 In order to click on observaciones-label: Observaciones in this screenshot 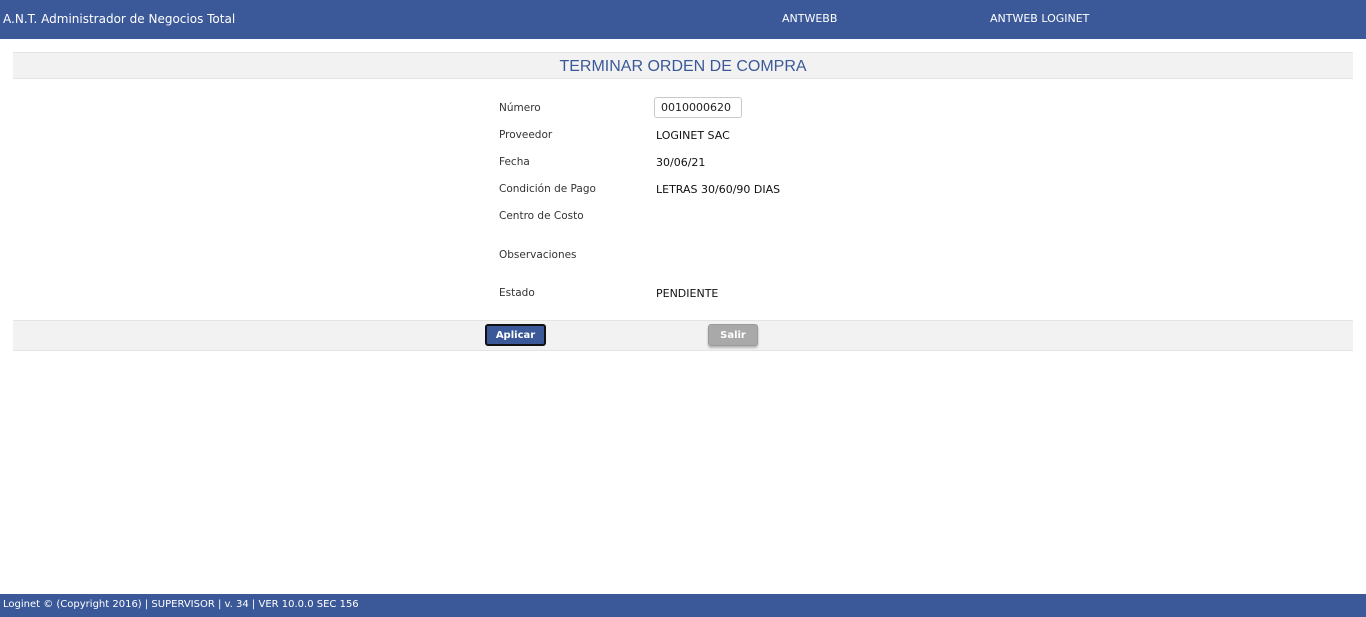, I will do `click(538, 255)`.